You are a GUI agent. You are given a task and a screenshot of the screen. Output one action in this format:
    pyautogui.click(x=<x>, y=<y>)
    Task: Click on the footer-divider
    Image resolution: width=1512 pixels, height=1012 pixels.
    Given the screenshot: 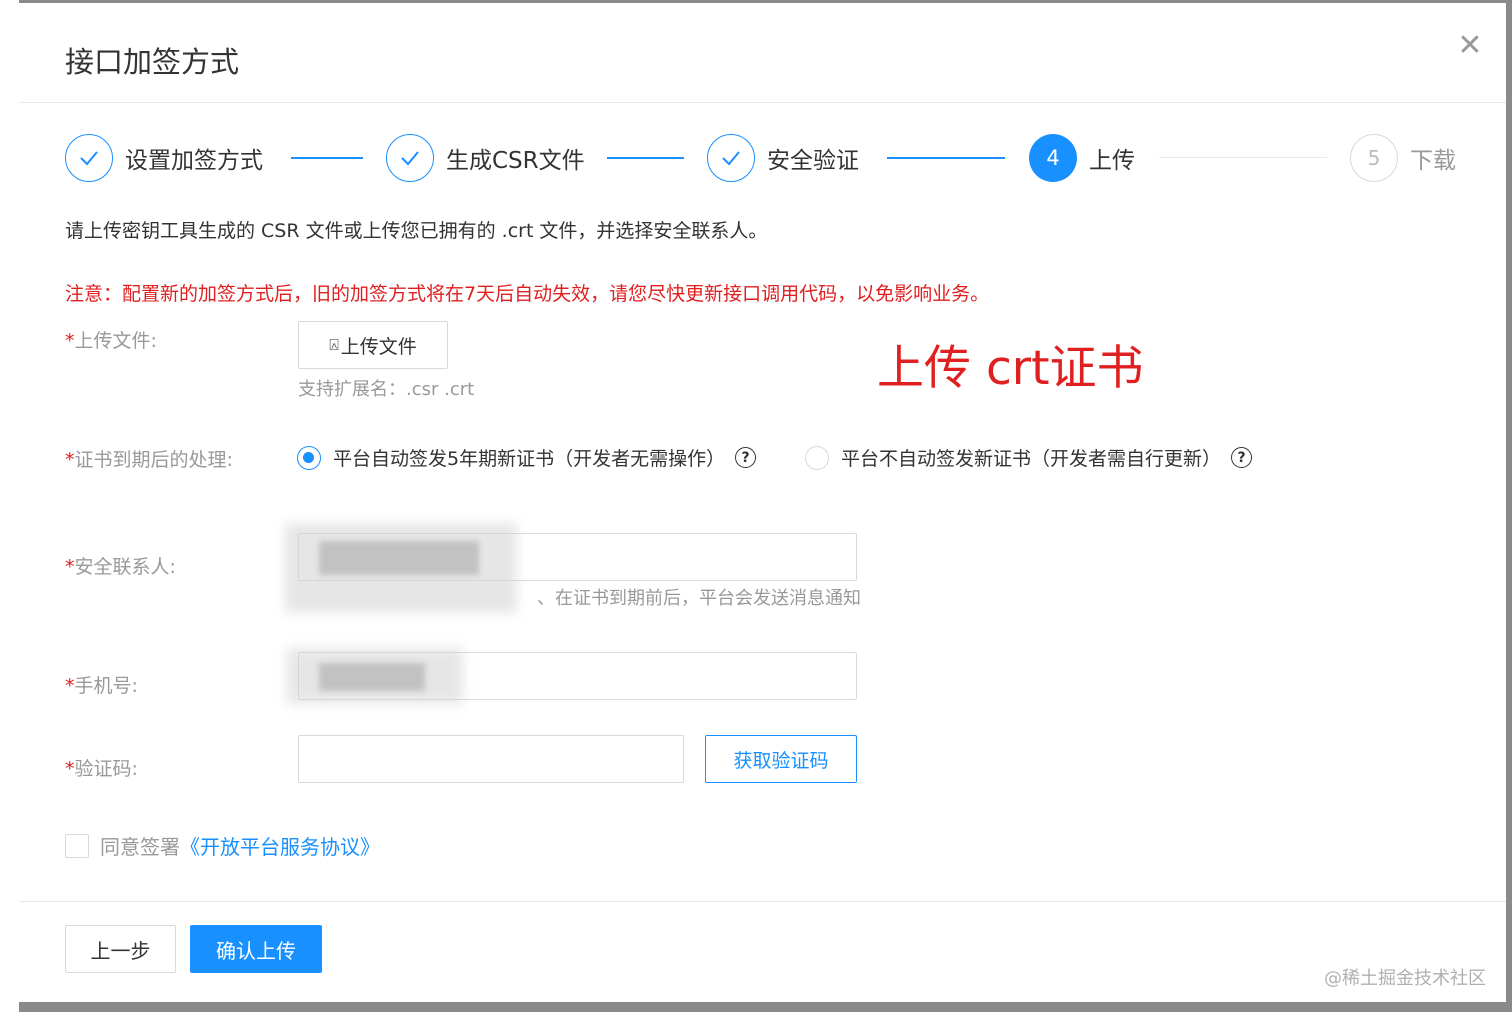 What is the action you would take?
    pyautogui.click(x=762, y=901)
    